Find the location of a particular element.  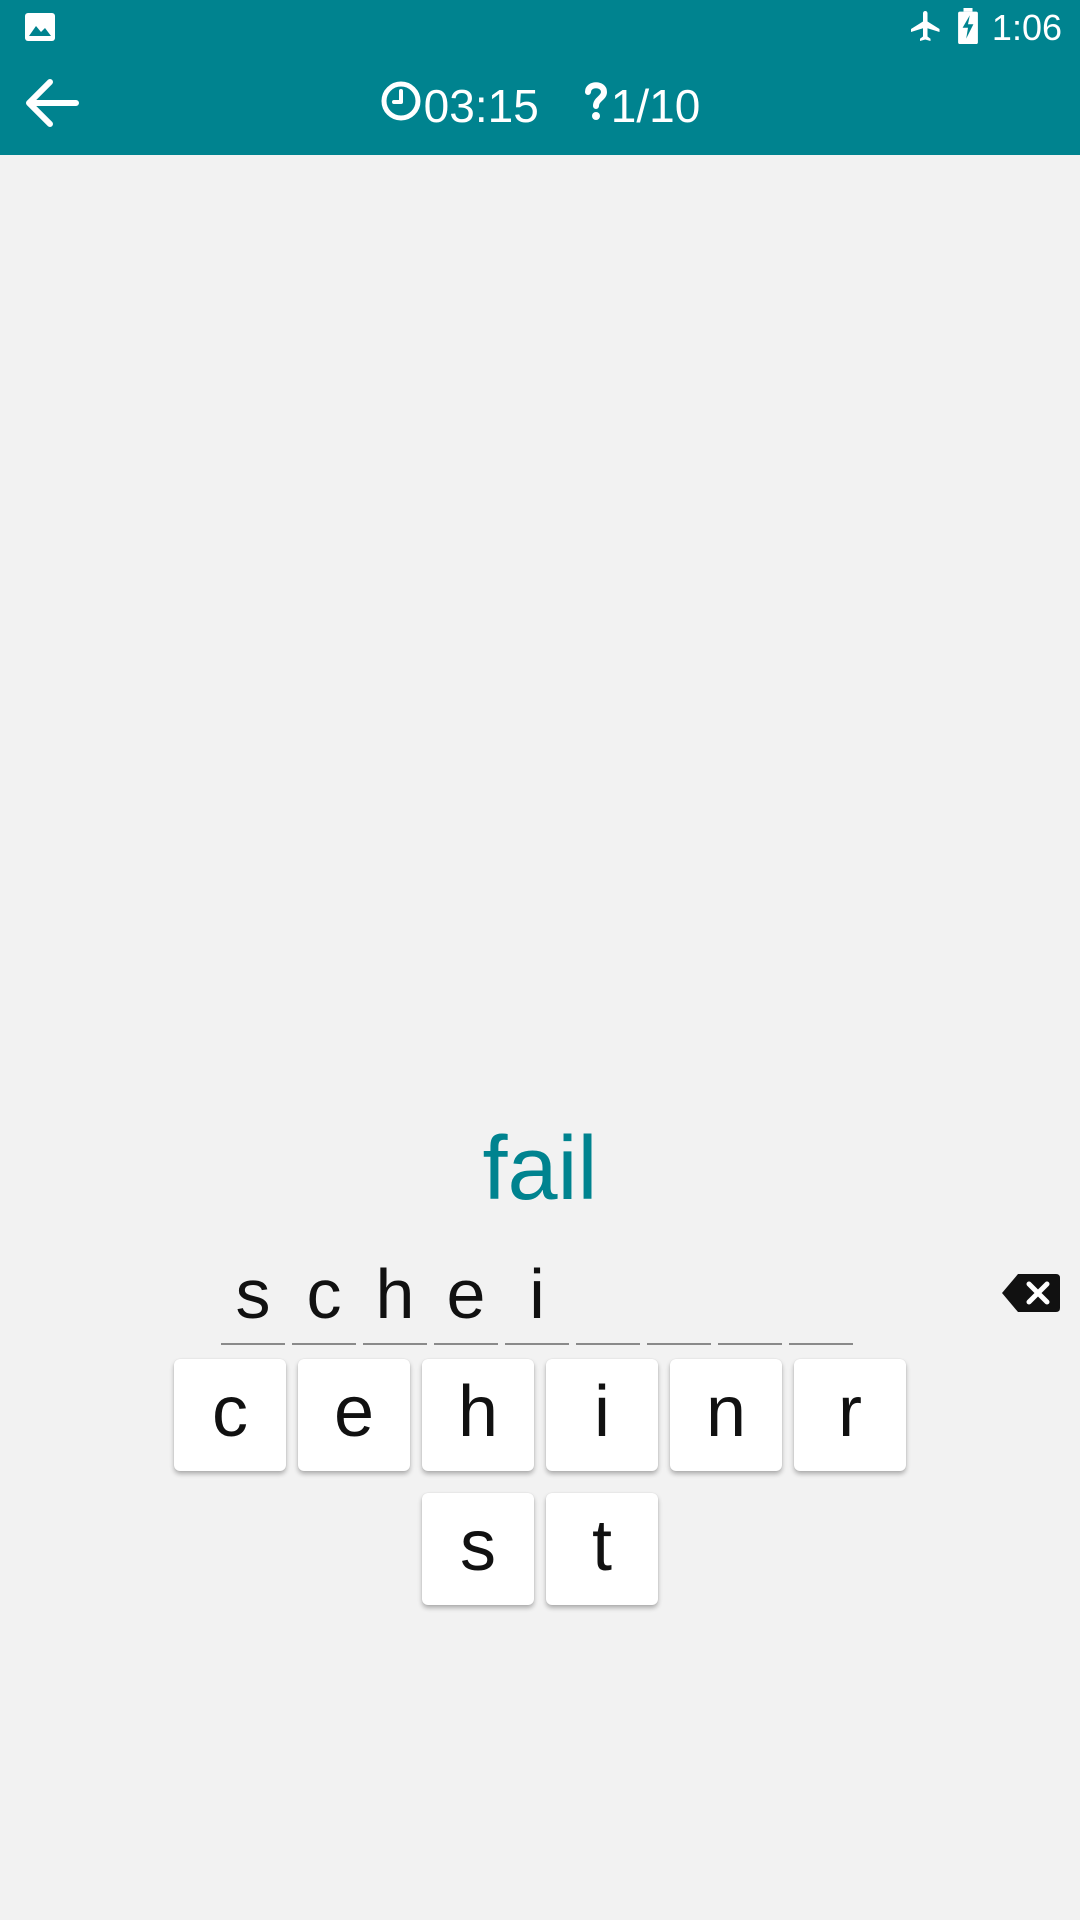

letter-key-s: s is located at coordinates (478, 1549).